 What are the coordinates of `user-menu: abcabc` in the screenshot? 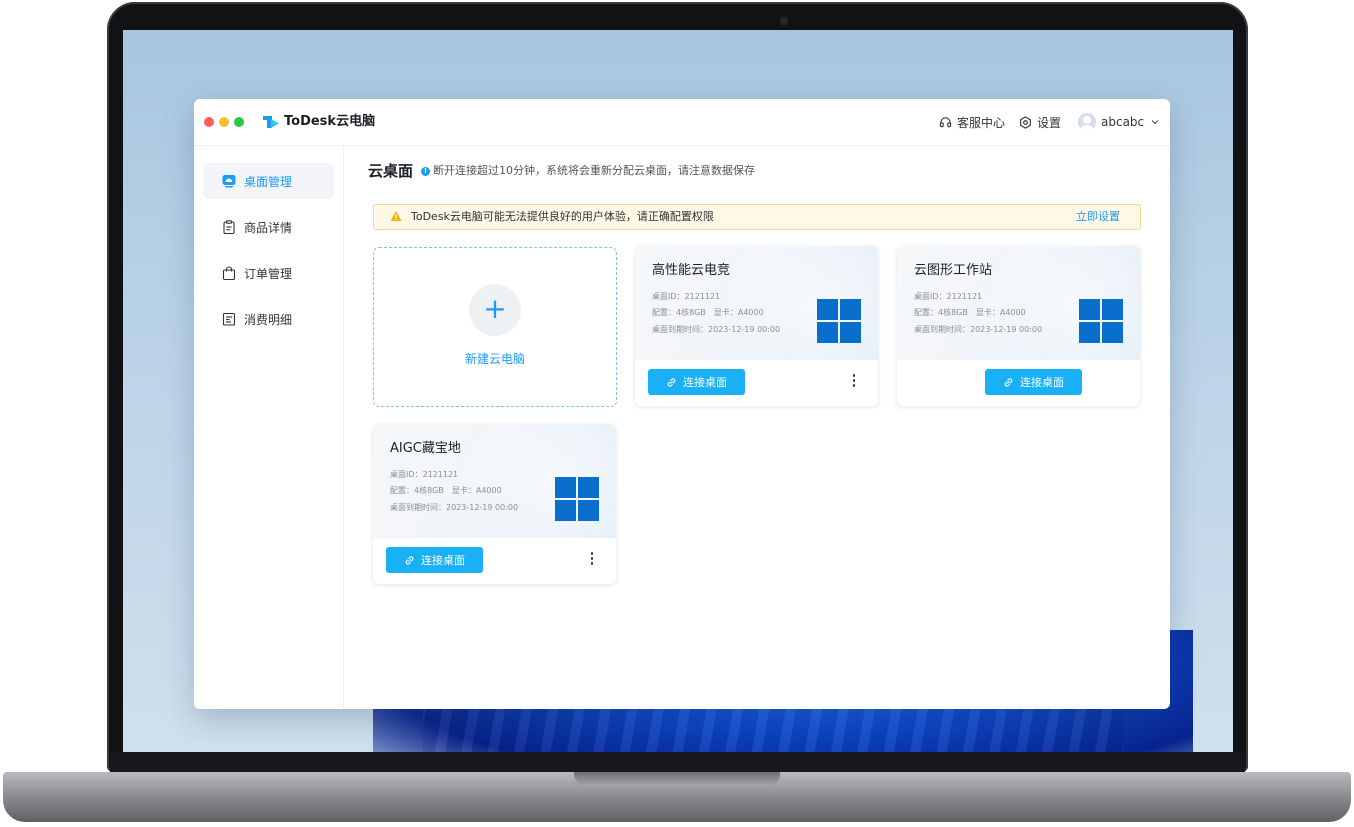 It's located at (1119, 122).